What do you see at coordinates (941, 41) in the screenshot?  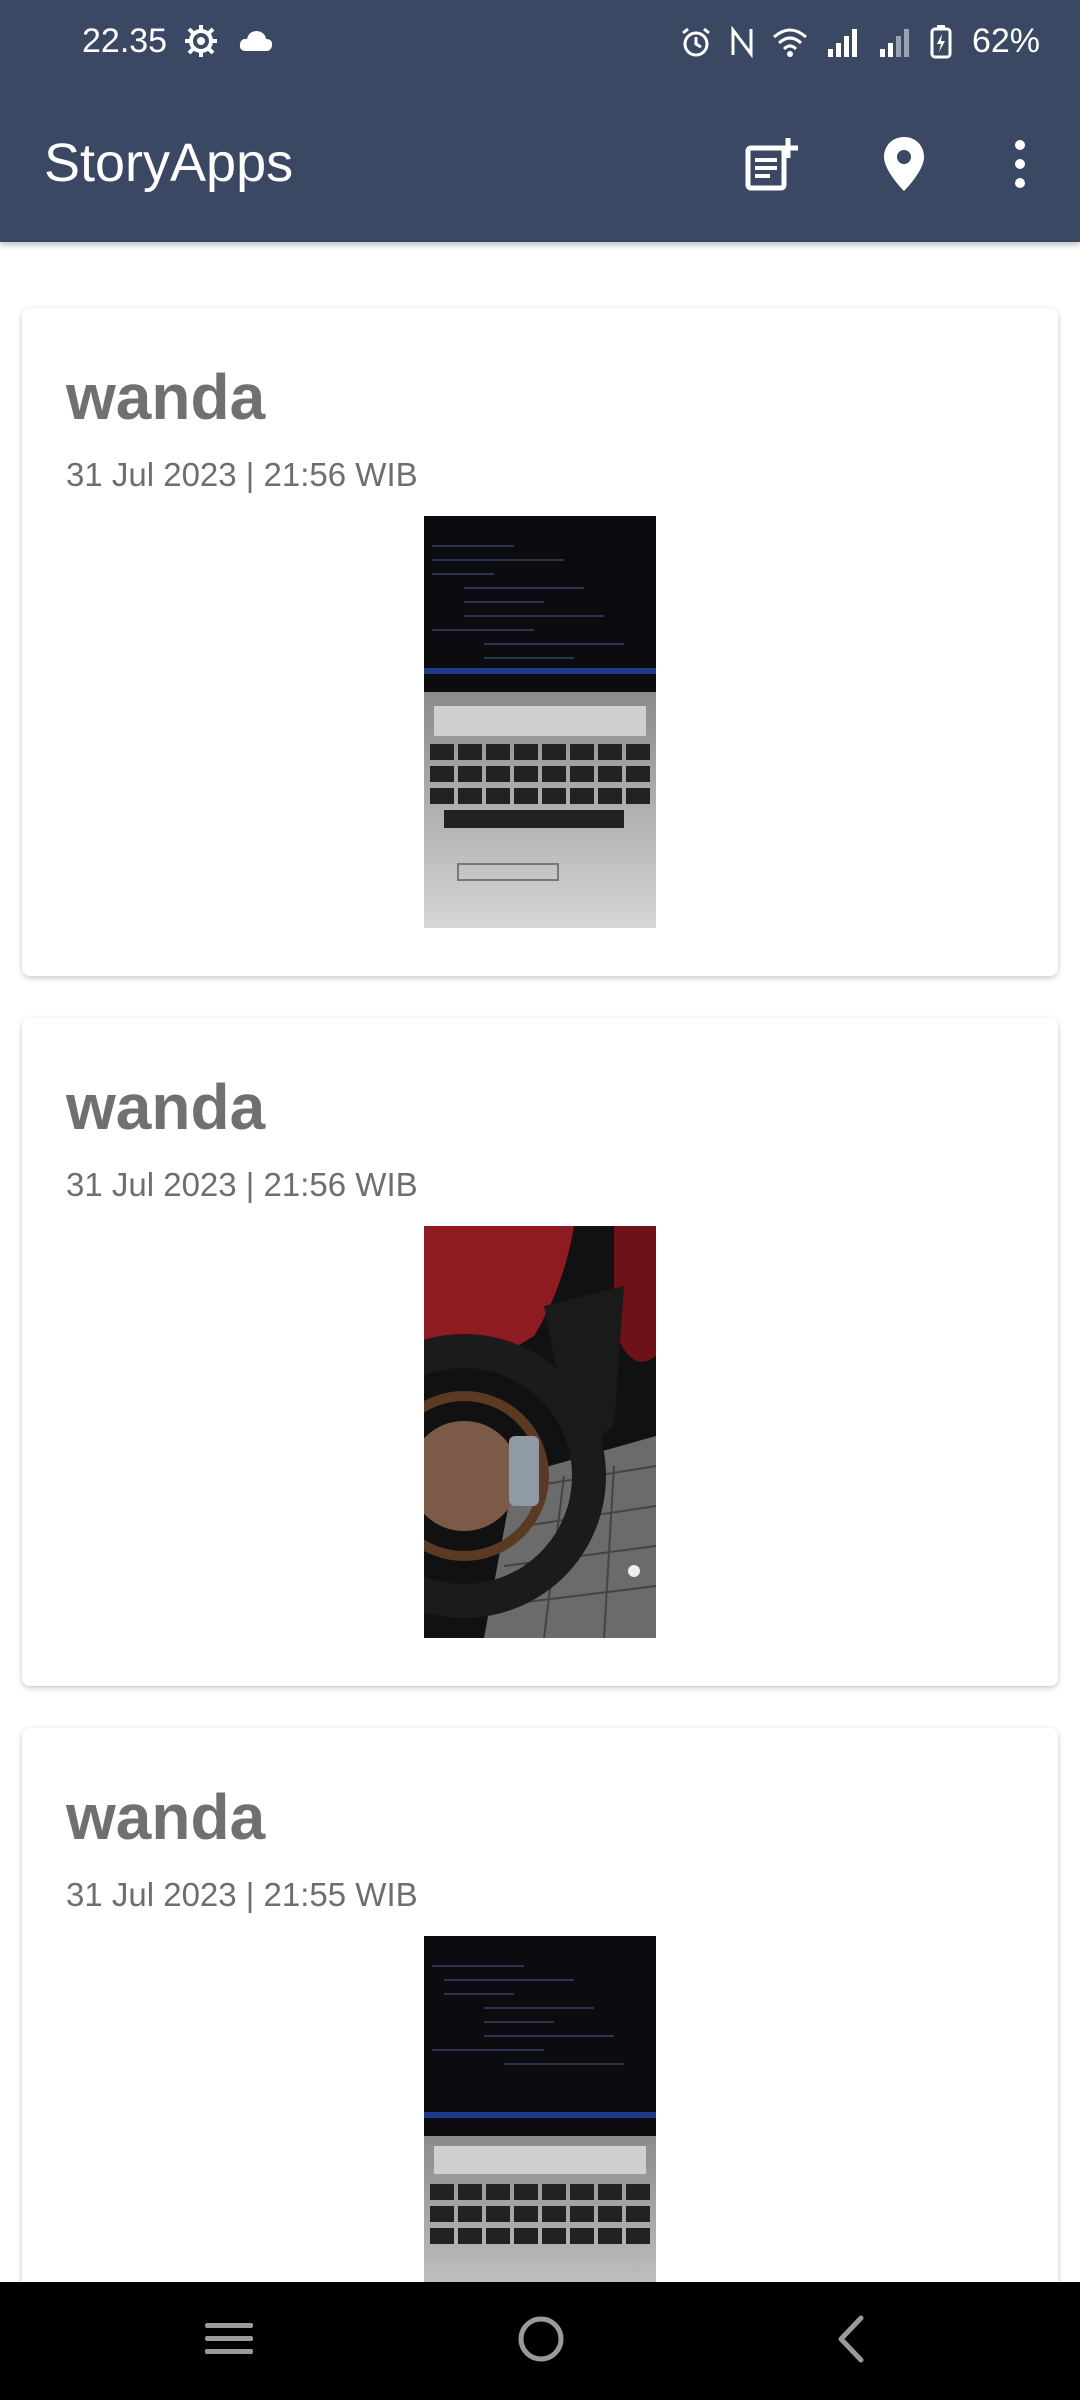 I see `battery-charging-icon` at bounding box center [941, 41].